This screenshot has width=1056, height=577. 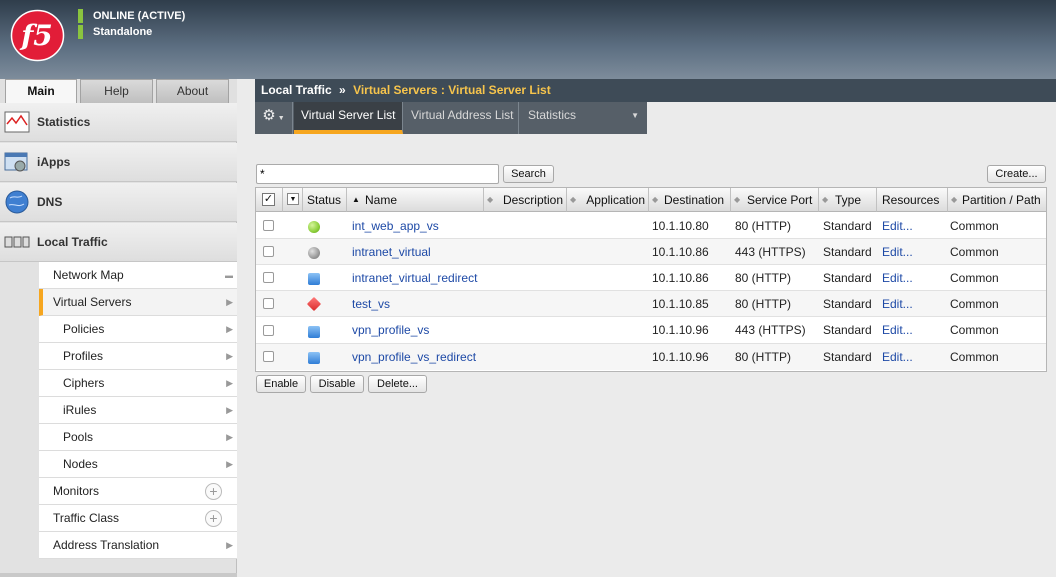 What do you see at coordinates (371, 304) in the screenshot?
I see `row-name-link: test_vs` at bounding box center [371, 304].